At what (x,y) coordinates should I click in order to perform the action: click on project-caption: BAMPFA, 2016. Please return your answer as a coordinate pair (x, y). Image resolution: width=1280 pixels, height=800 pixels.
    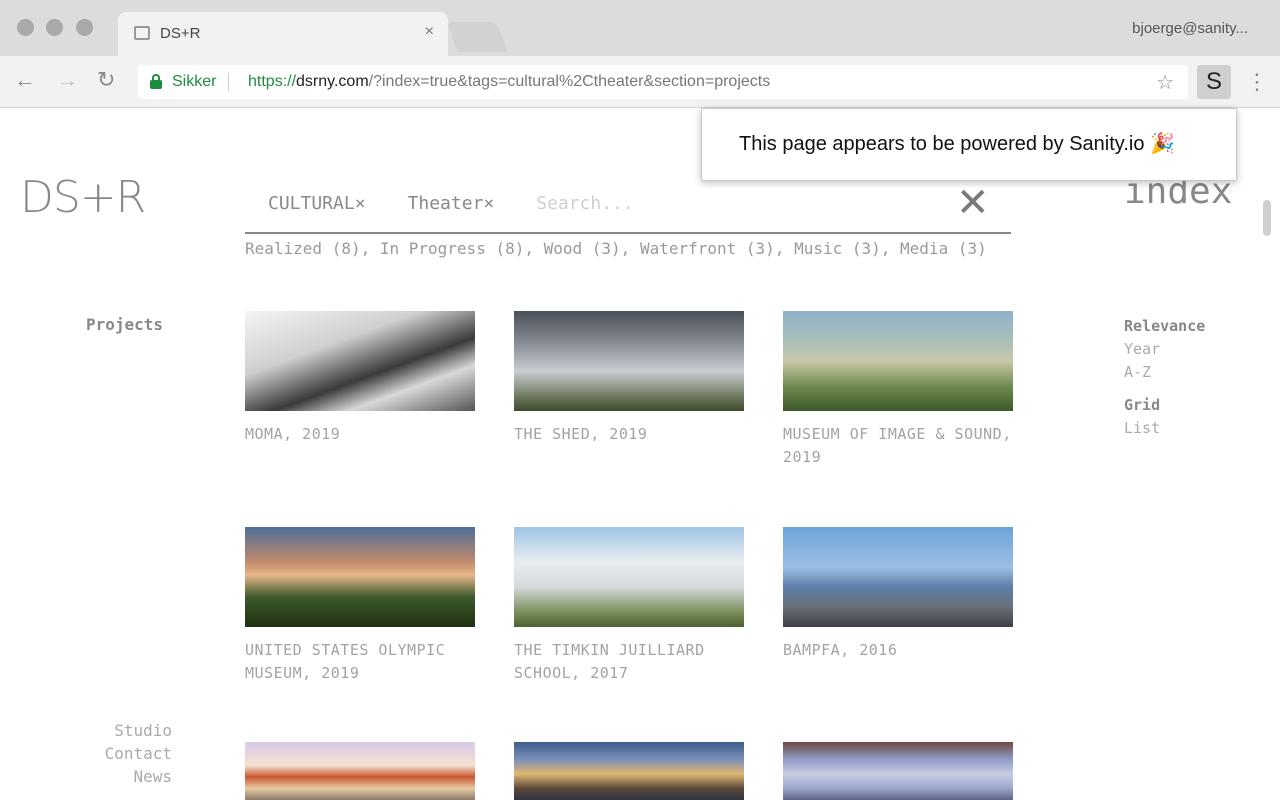
    Looking at the image, I should click on (898, 650).